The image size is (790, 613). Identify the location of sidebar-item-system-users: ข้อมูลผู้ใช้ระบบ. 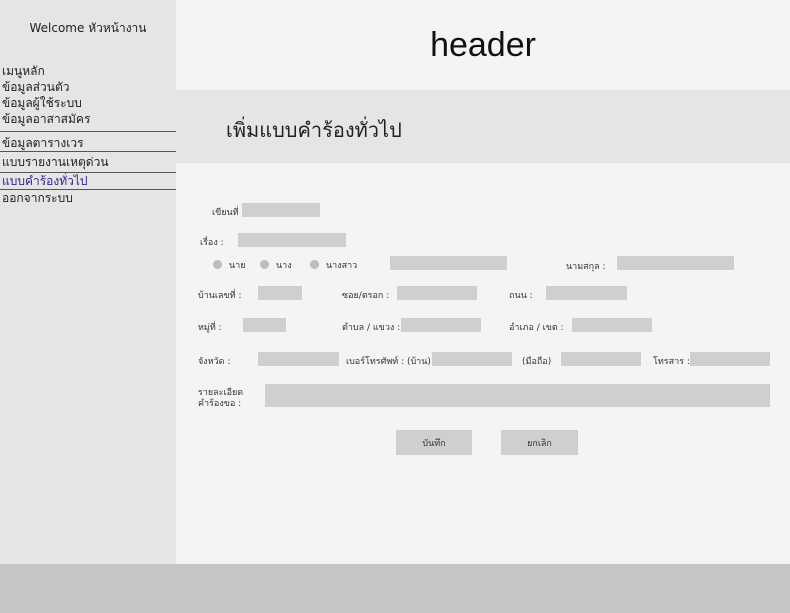
(88, 103).